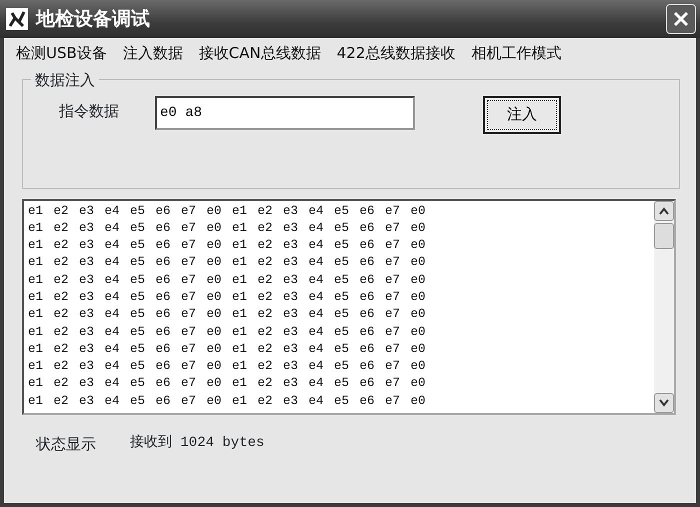 The width and height of the screenshot is (700, 507). Describe the element at coordinates (516, 53) in the screenshot. I see `menu-item: 相机工作模式` at that location.